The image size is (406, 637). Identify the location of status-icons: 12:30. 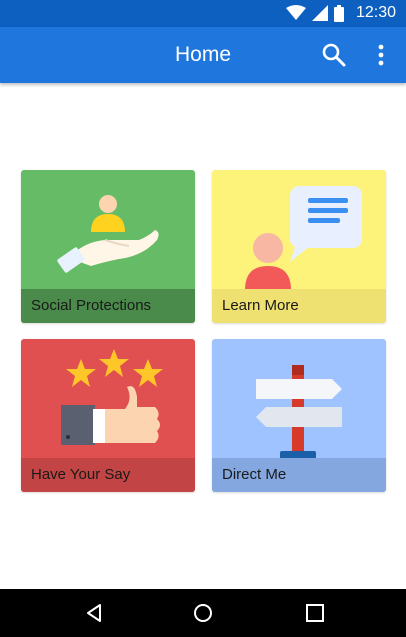
(340, 13).